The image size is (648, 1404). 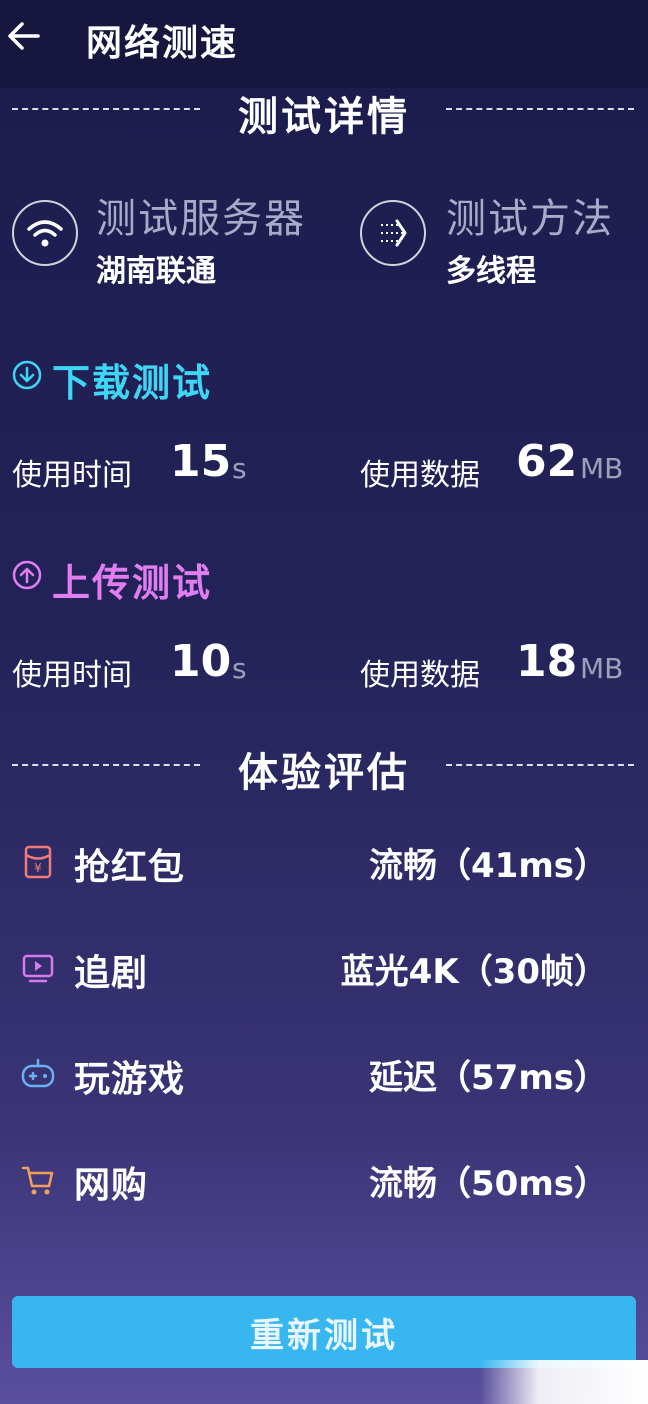 What do you see at coordinates (602, 668) in the screenshot?
I see `upload-data-unit: MB` at bounding box center [602, 668].